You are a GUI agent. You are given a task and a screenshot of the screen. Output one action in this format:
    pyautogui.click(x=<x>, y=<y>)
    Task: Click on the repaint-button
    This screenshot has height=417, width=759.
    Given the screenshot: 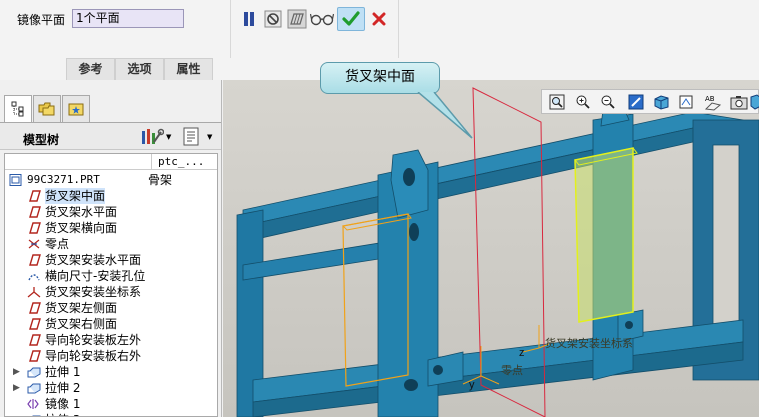 What is the action you would take?
    pyautogui.click(x=636, y=102)
    